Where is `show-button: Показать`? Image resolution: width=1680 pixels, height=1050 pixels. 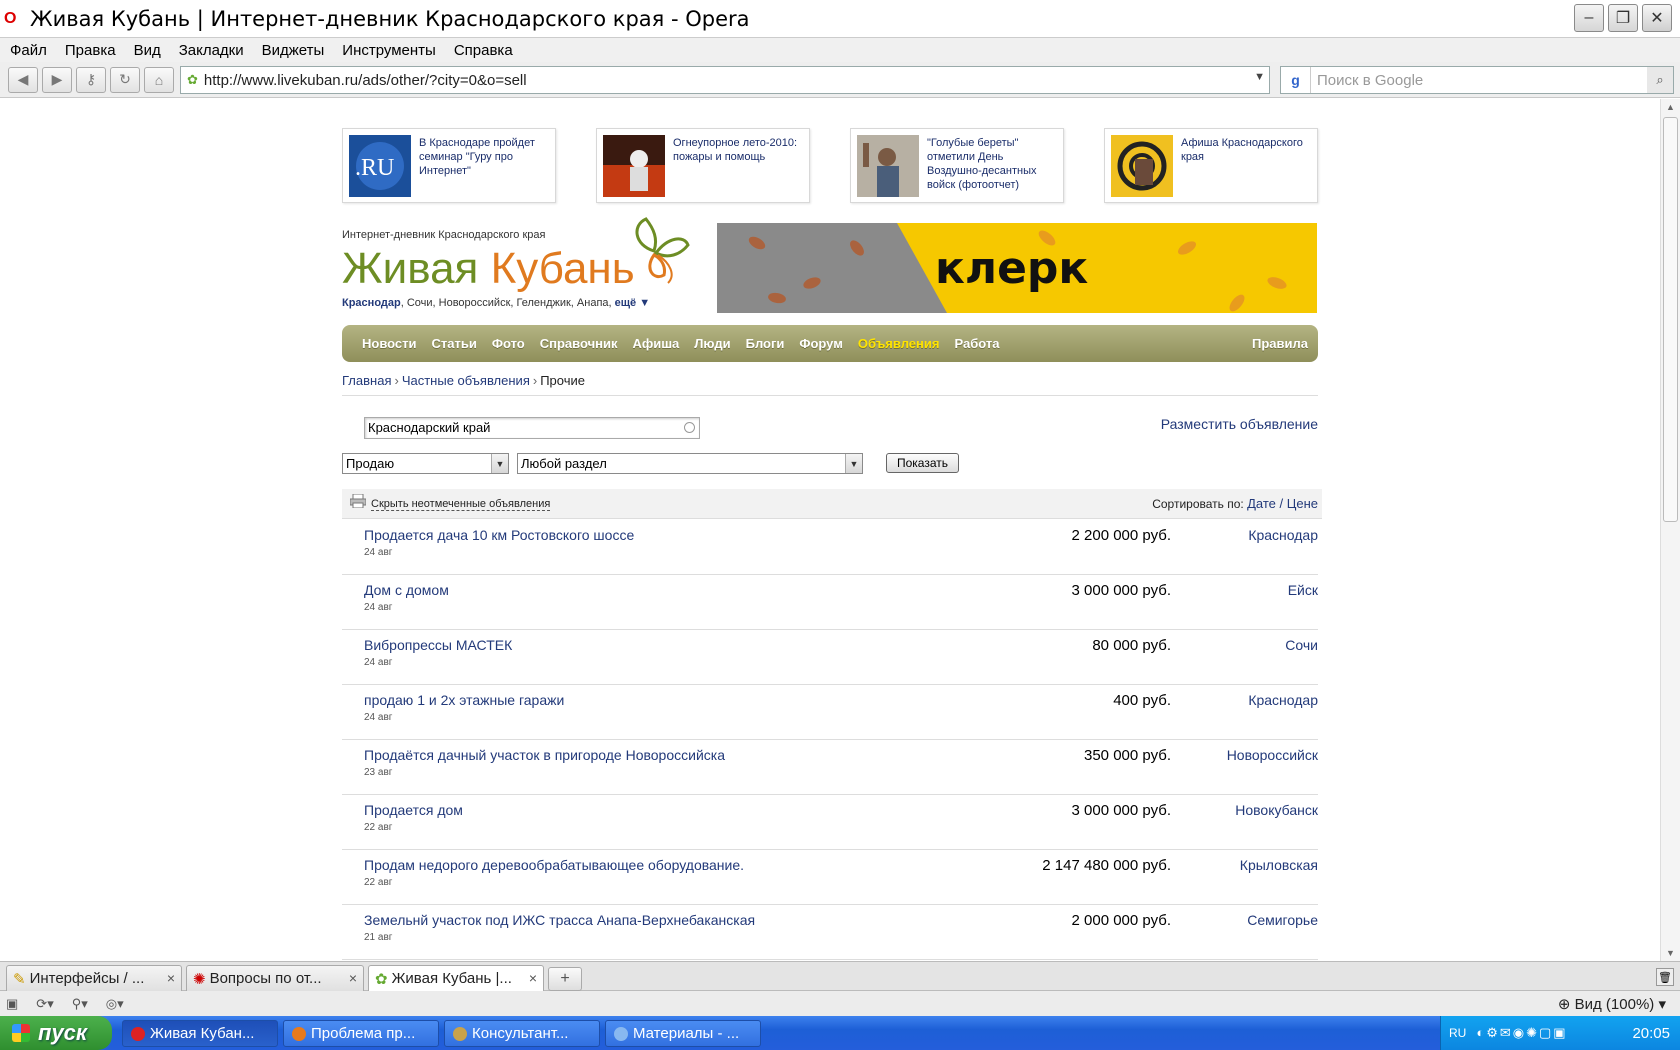
show-button: Показать is located at coordinates (922, 463).